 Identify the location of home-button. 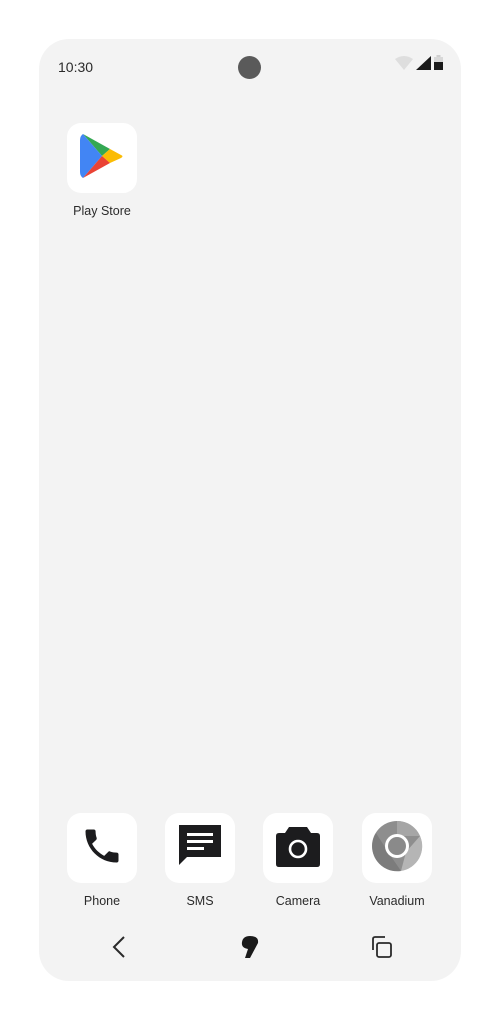
(250, 949).